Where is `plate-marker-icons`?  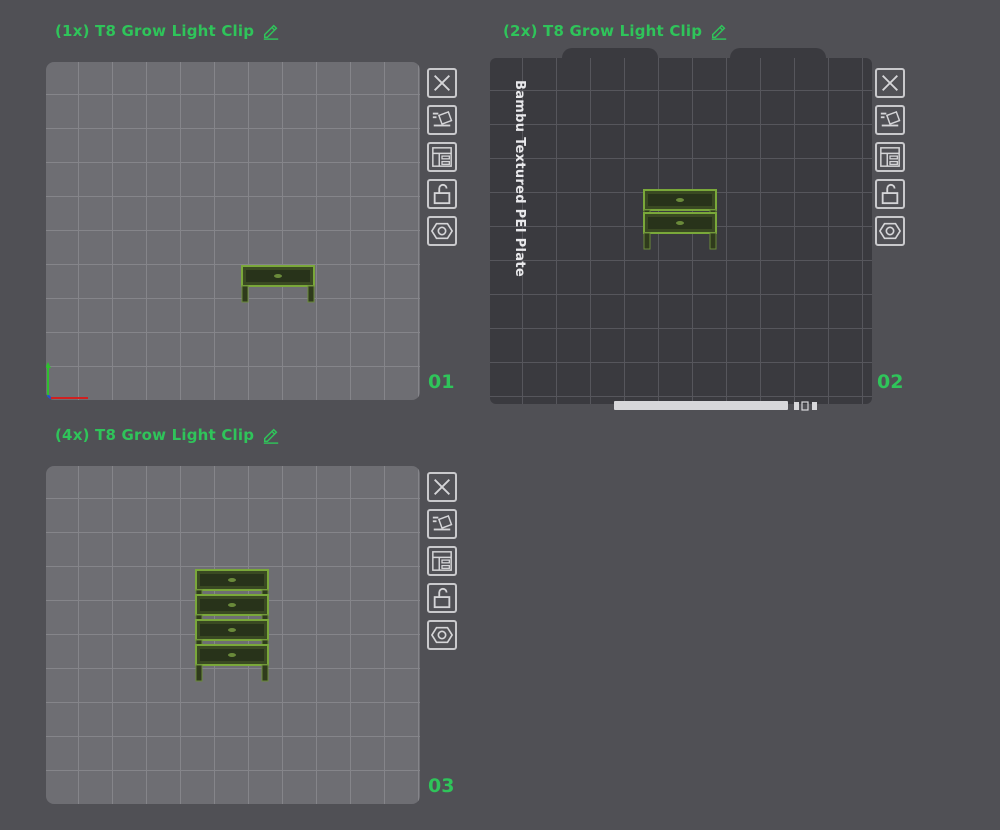 plate-marker-icons is located at coordinates (805, 406).